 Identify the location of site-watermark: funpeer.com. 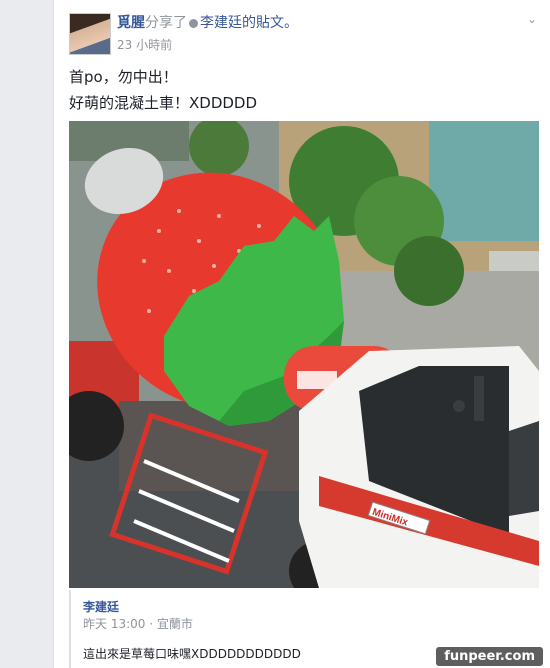
(489, 656).